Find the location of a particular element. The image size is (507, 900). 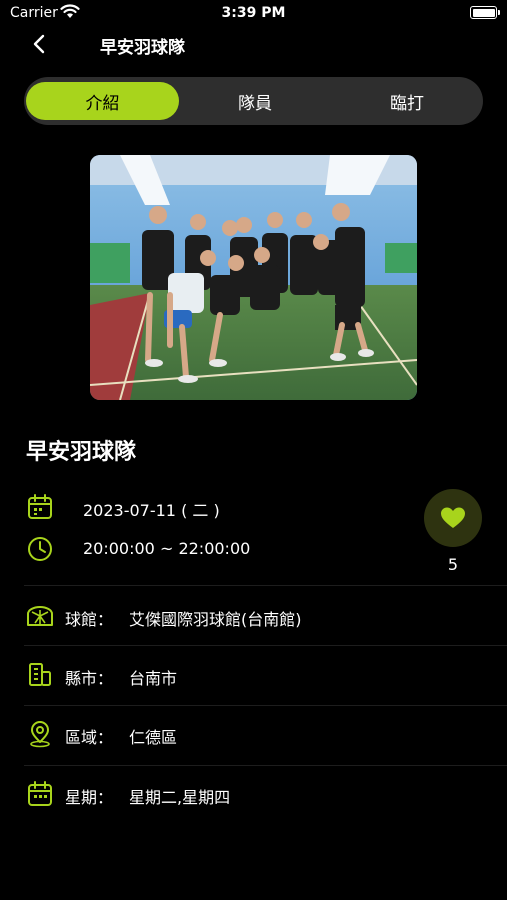

tab-members: 隊員 is located at coordinates (255, 101).